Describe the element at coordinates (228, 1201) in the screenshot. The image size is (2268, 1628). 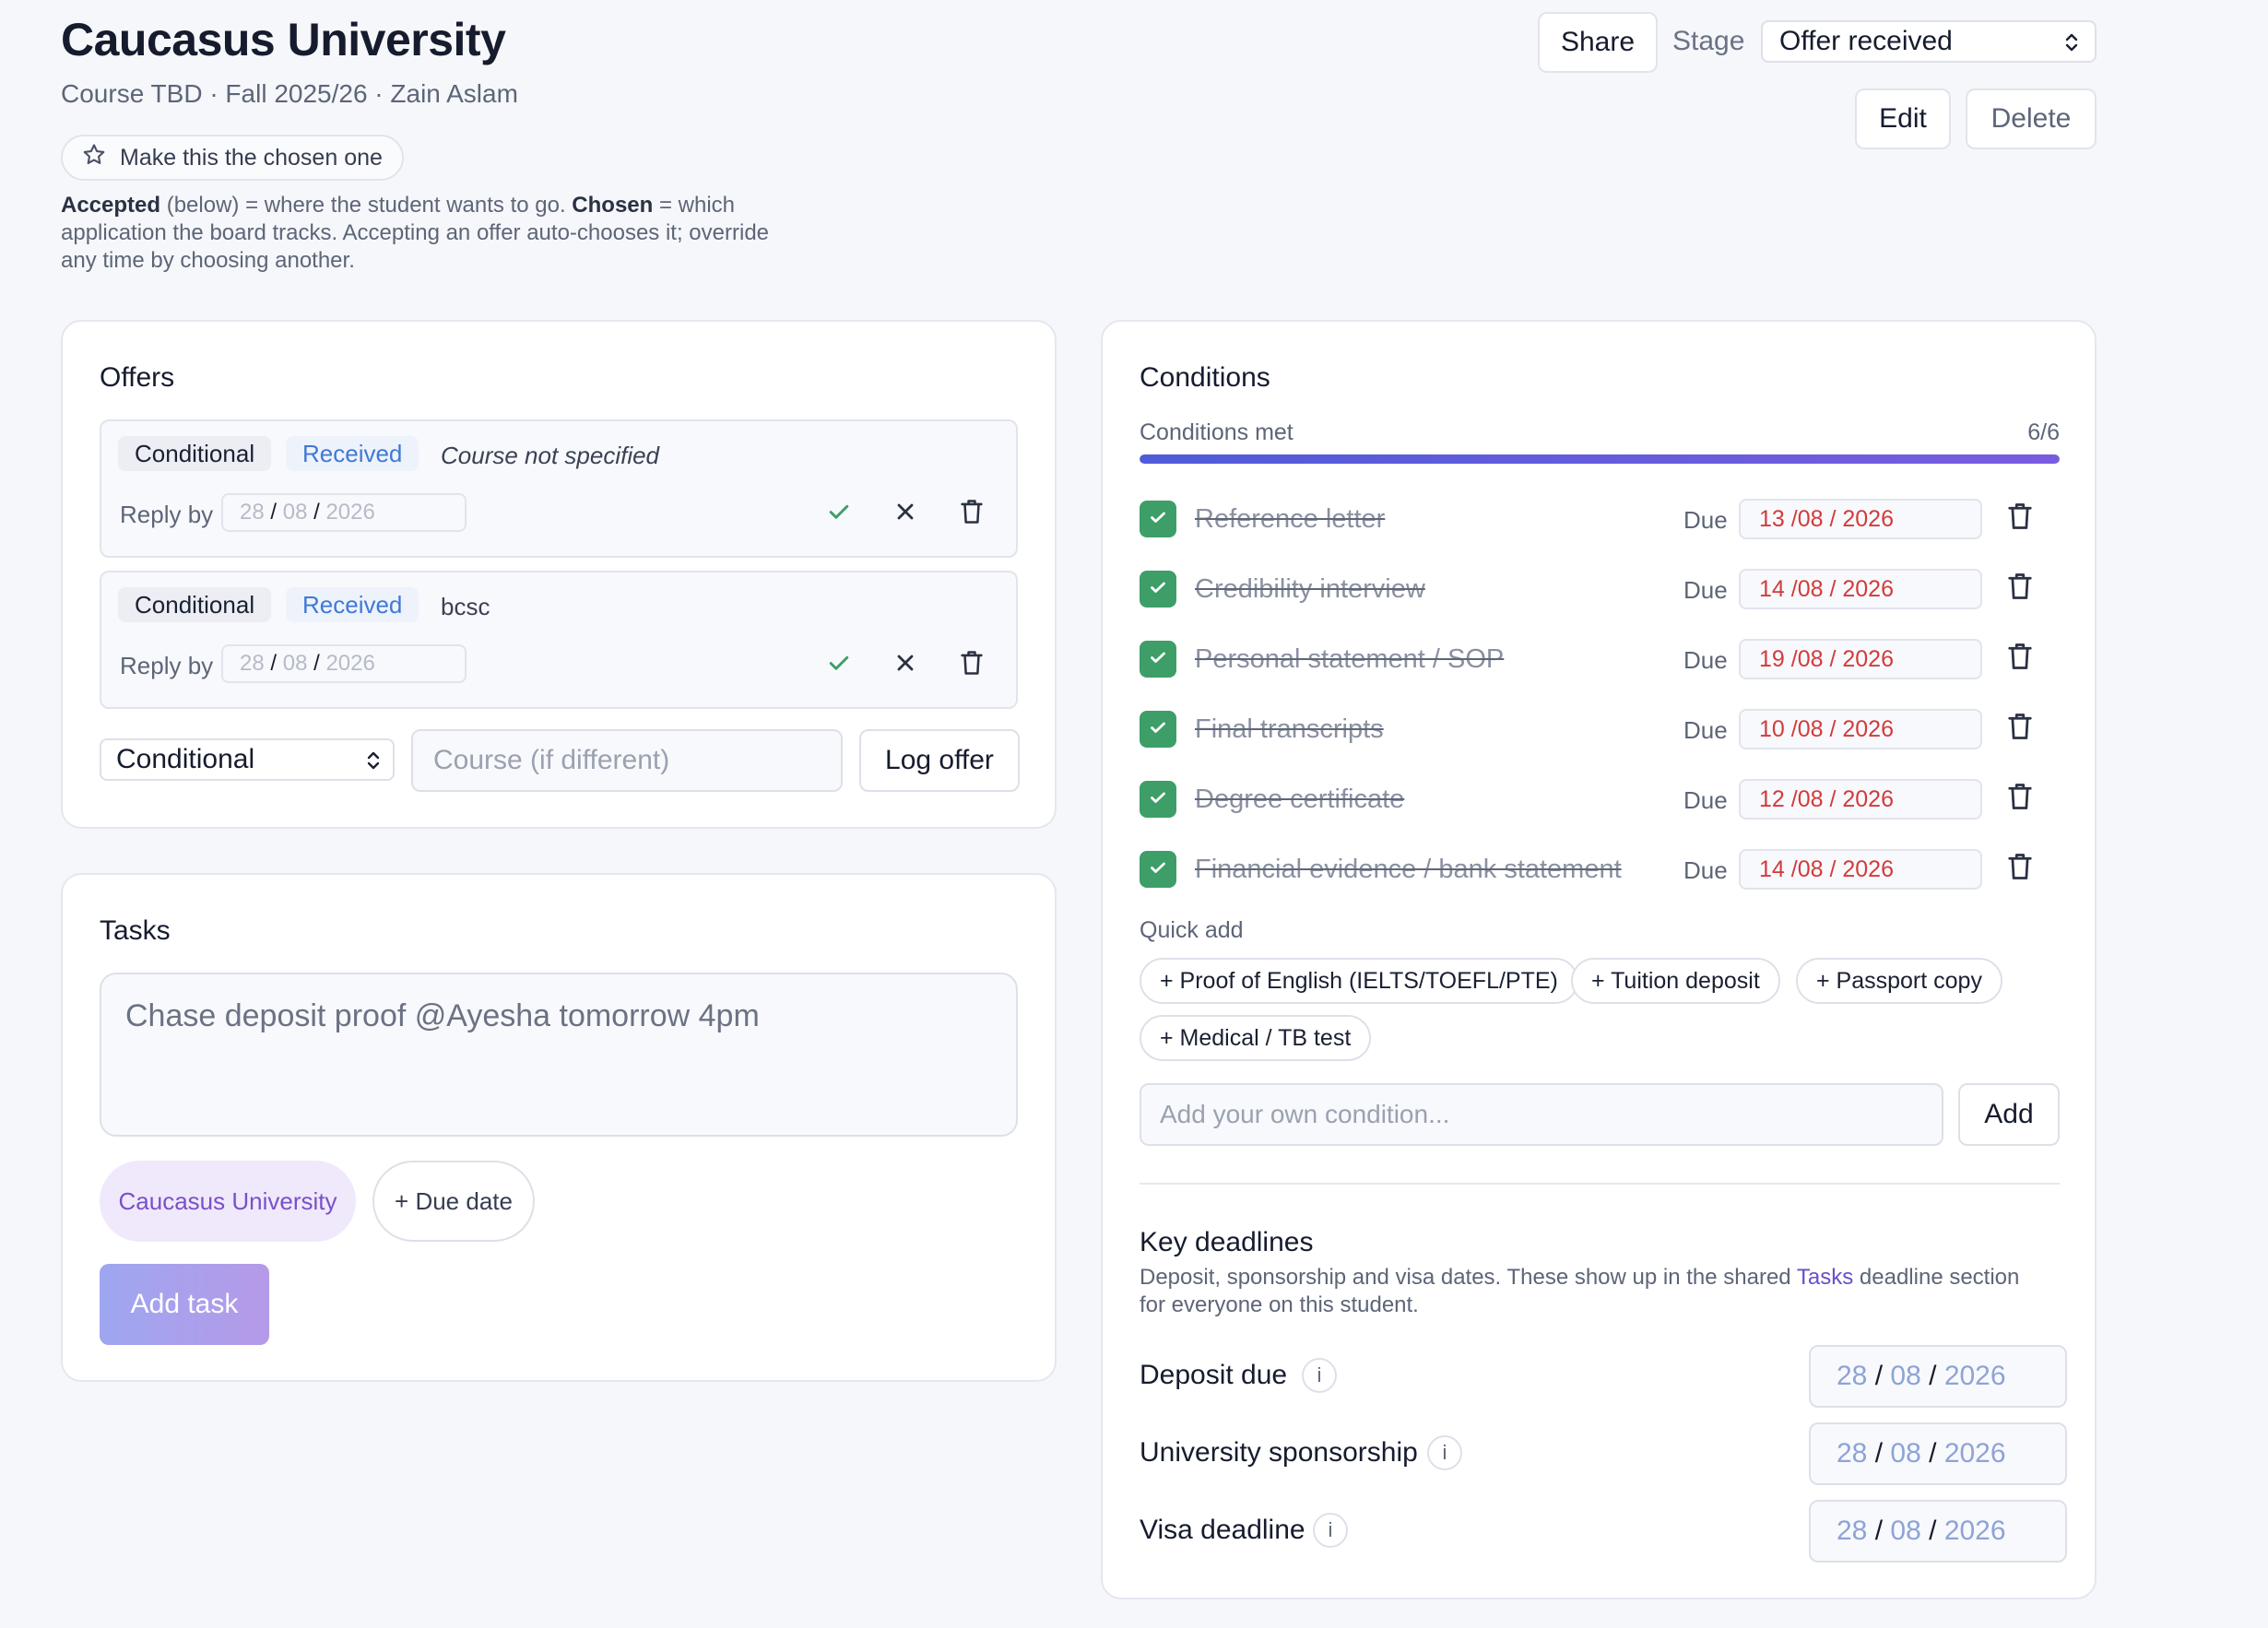
I see `task-university-chip: Caucasus University` at that location.